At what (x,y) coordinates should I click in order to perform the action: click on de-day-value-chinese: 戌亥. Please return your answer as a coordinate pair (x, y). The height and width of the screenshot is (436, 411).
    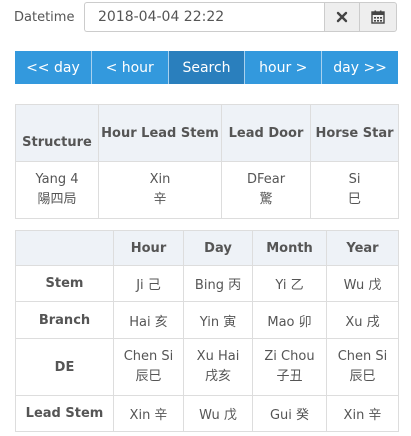
    Looking at the image, I should click on (217, 376).